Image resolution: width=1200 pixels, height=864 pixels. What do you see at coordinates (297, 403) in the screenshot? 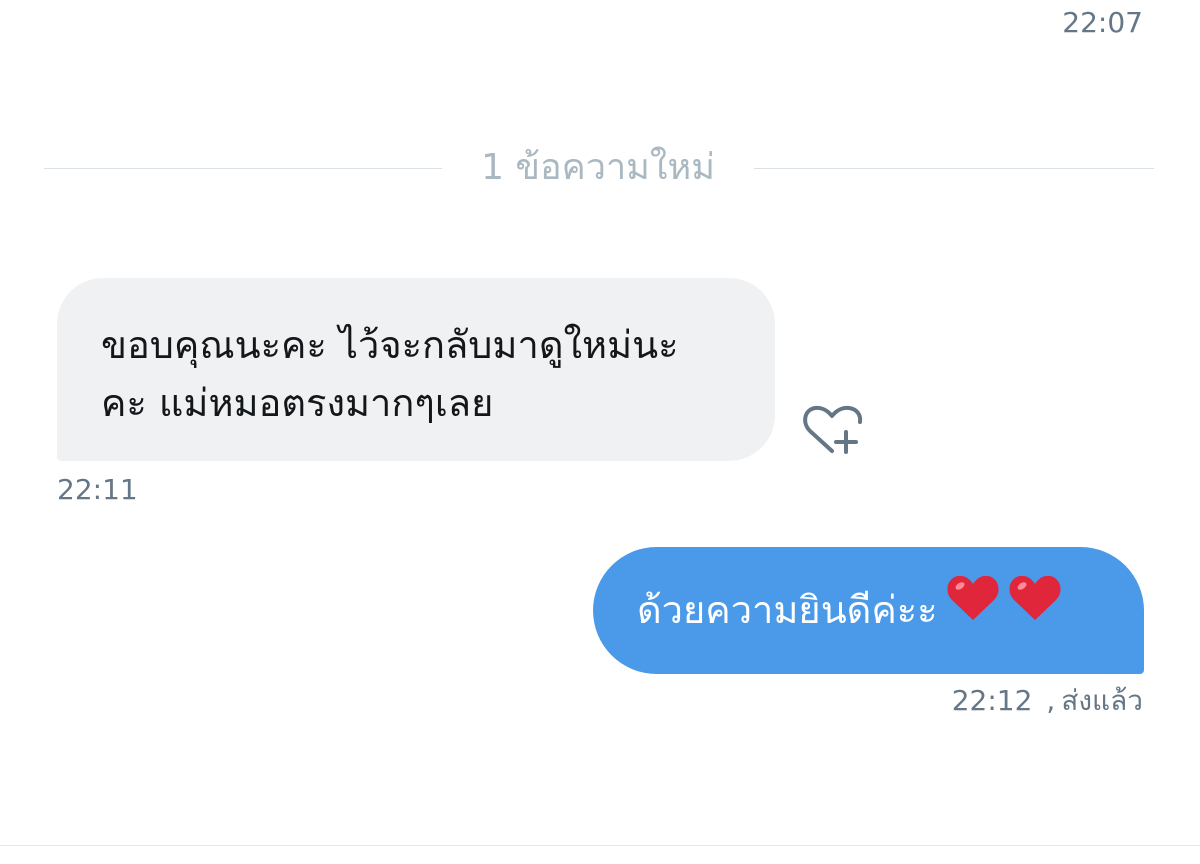
I see `incoming-message-line-2: คะ แม่หมอตรงมากๆเลย` at bounding box center [297, 403].